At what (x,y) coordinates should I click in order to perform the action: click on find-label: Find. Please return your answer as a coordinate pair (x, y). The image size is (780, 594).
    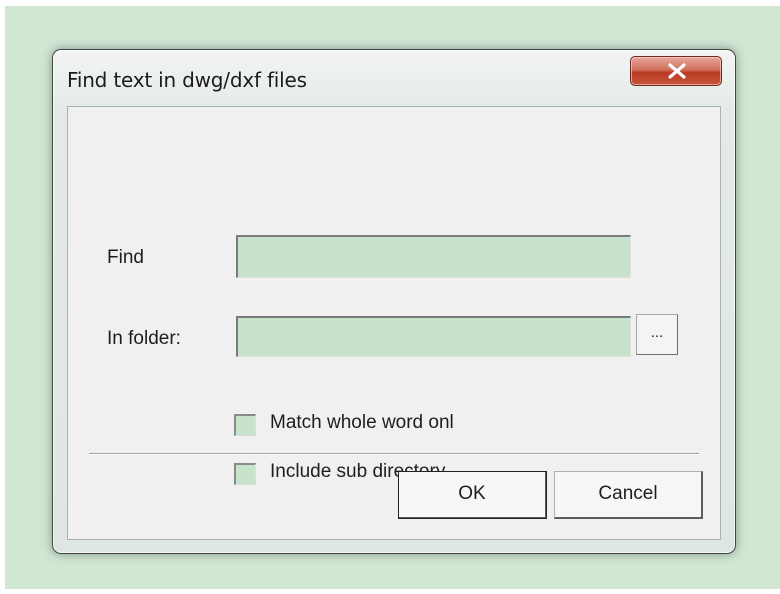
    Looking at the image, I should click on (125, 257).